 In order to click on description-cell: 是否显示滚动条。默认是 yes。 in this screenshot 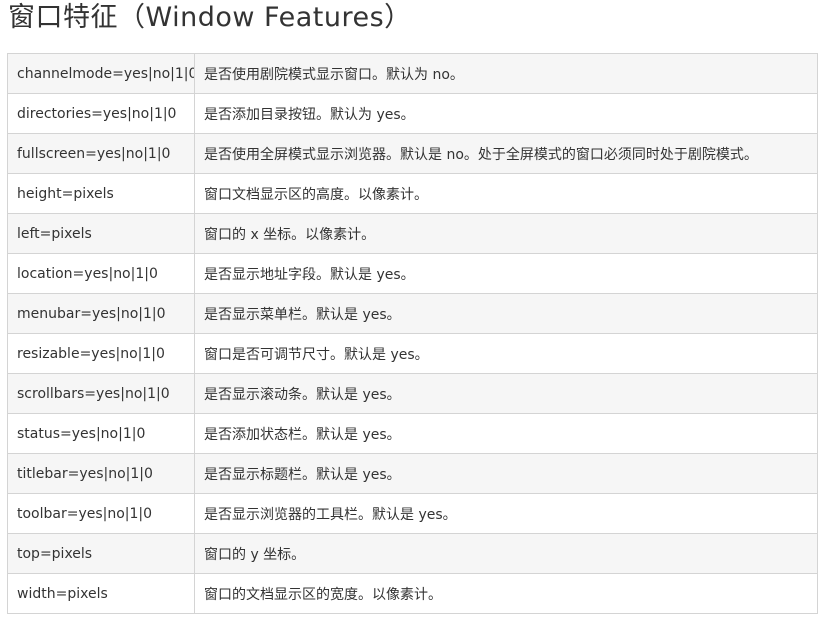, I will do `click(506, 393)`.